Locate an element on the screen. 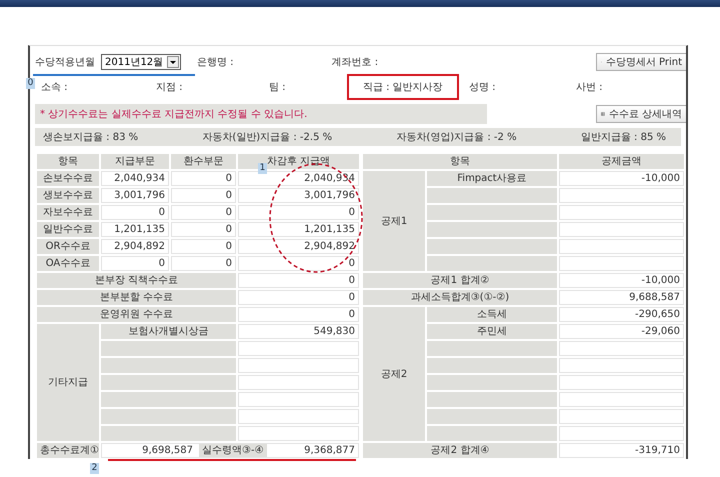 The image size is (720, 477). table-cell: 본부장 직책수수료 is located at coordinates (136, 280).